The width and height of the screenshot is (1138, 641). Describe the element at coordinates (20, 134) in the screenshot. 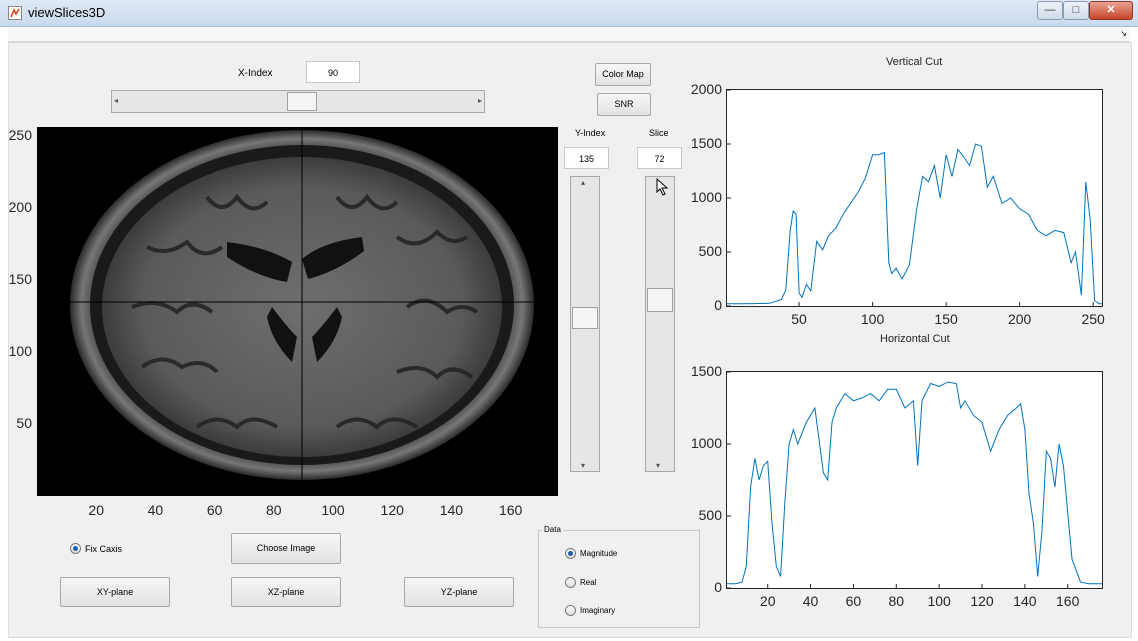

I see `image-y-tick-label: 250` at that location.